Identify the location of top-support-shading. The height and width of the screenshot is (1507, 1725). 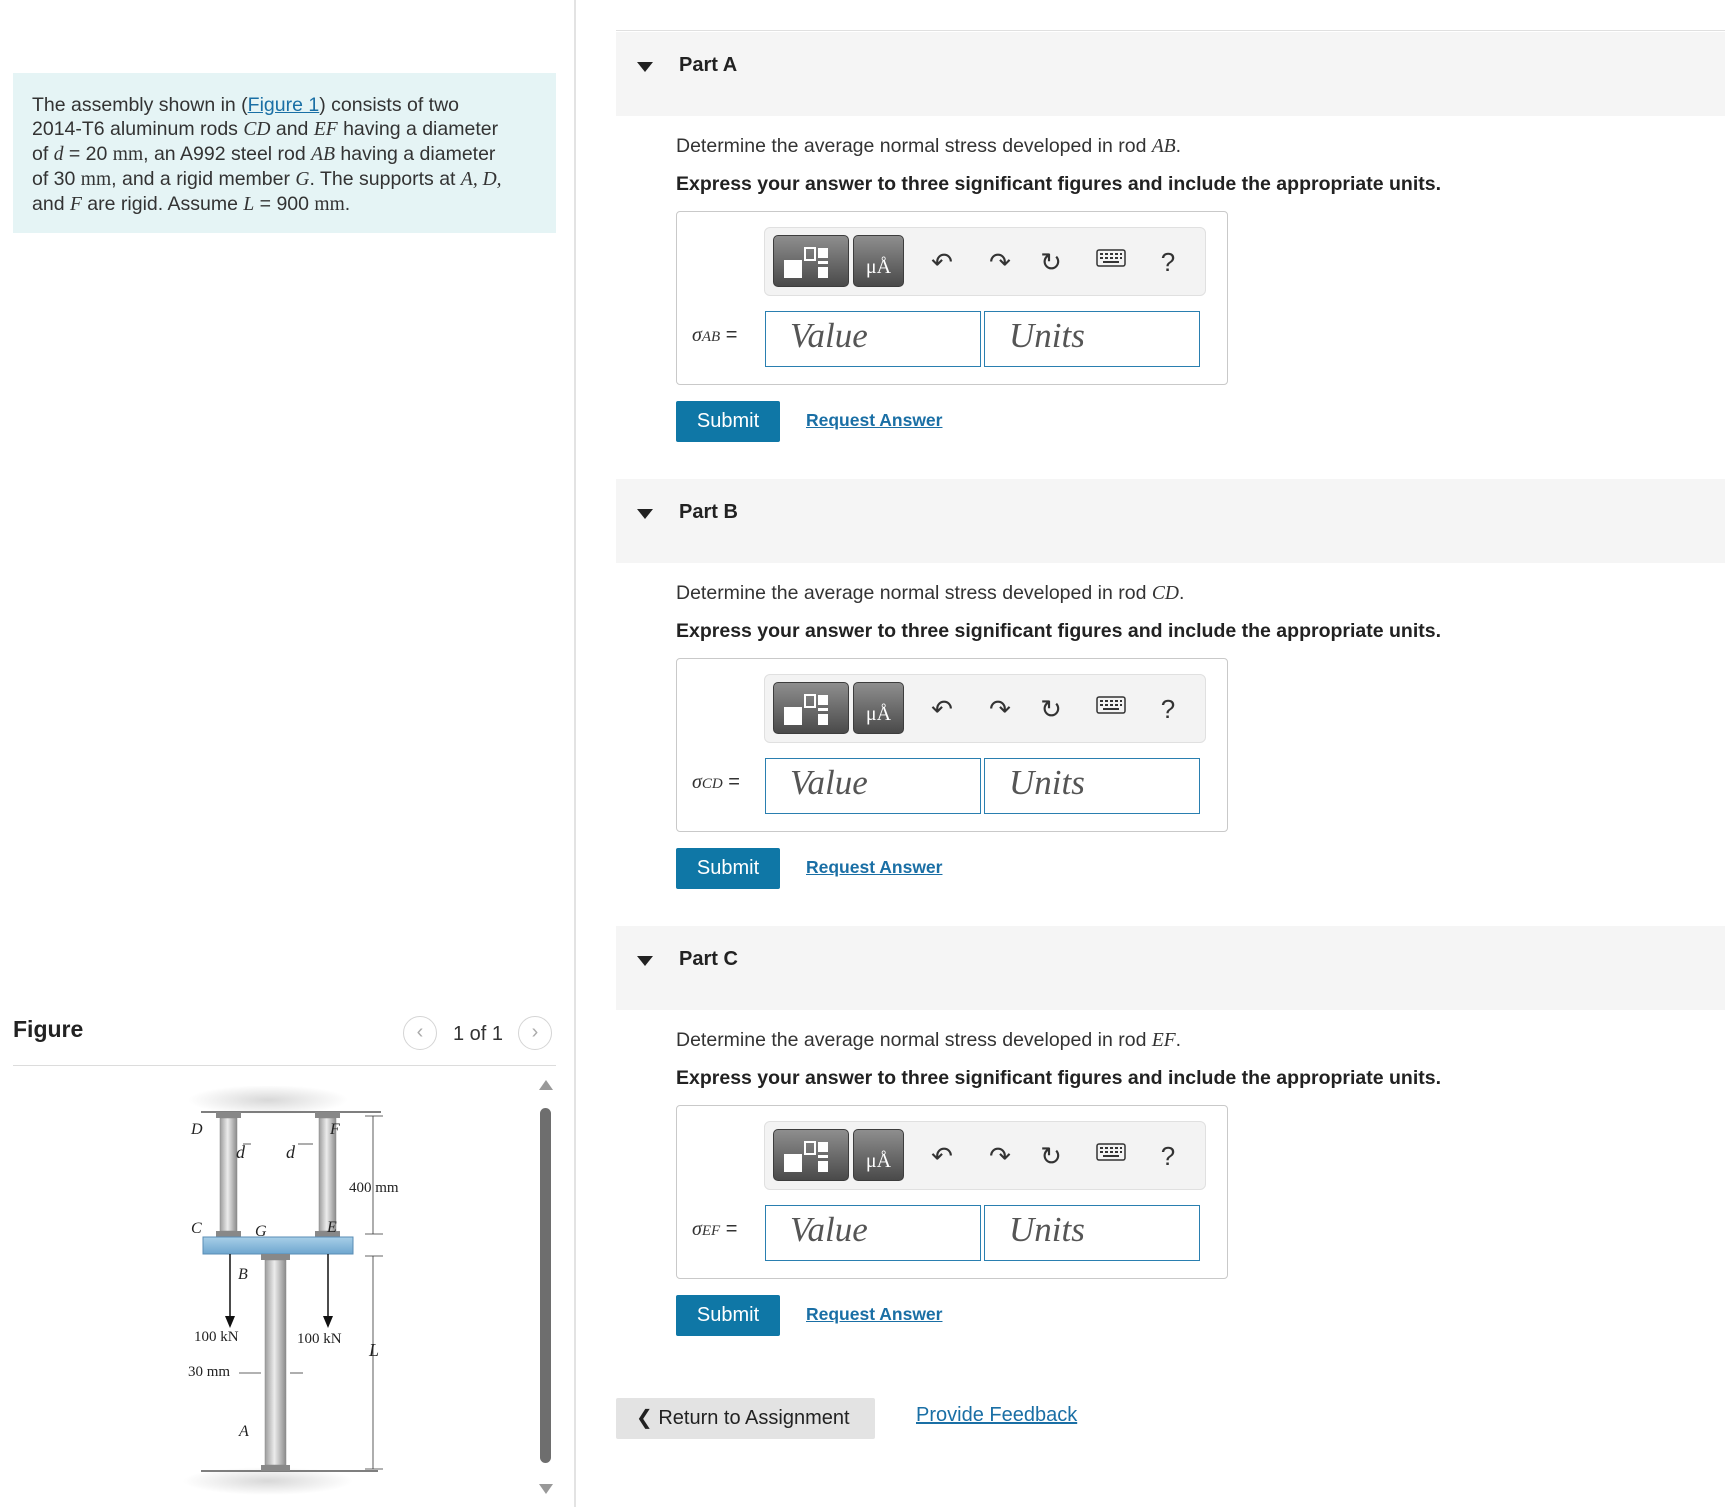
(268, 1100).